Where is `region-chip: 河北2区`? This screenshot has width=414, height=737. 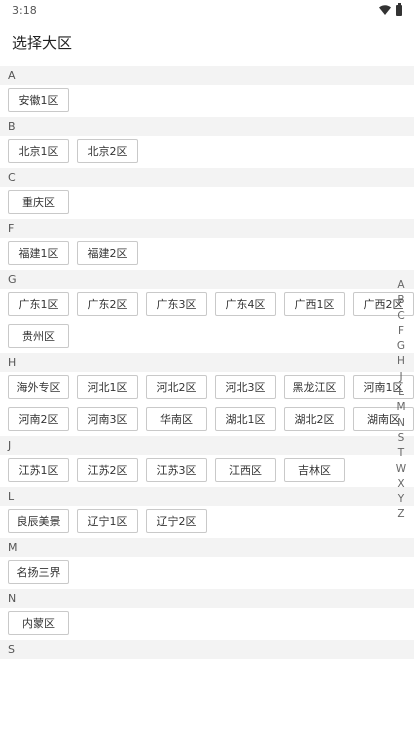
region-chip: 河北2区 is located at coordinates (176, 387).